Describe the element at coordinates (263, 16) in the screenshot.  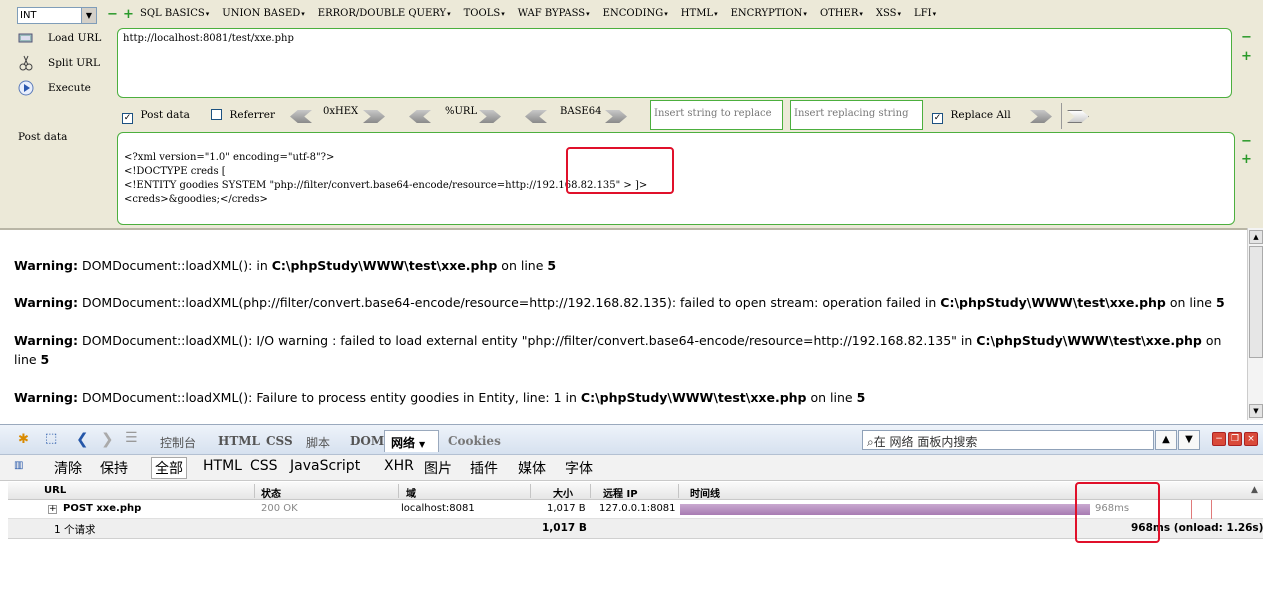
I see `menu-union-based: UNION BASED` at that location.